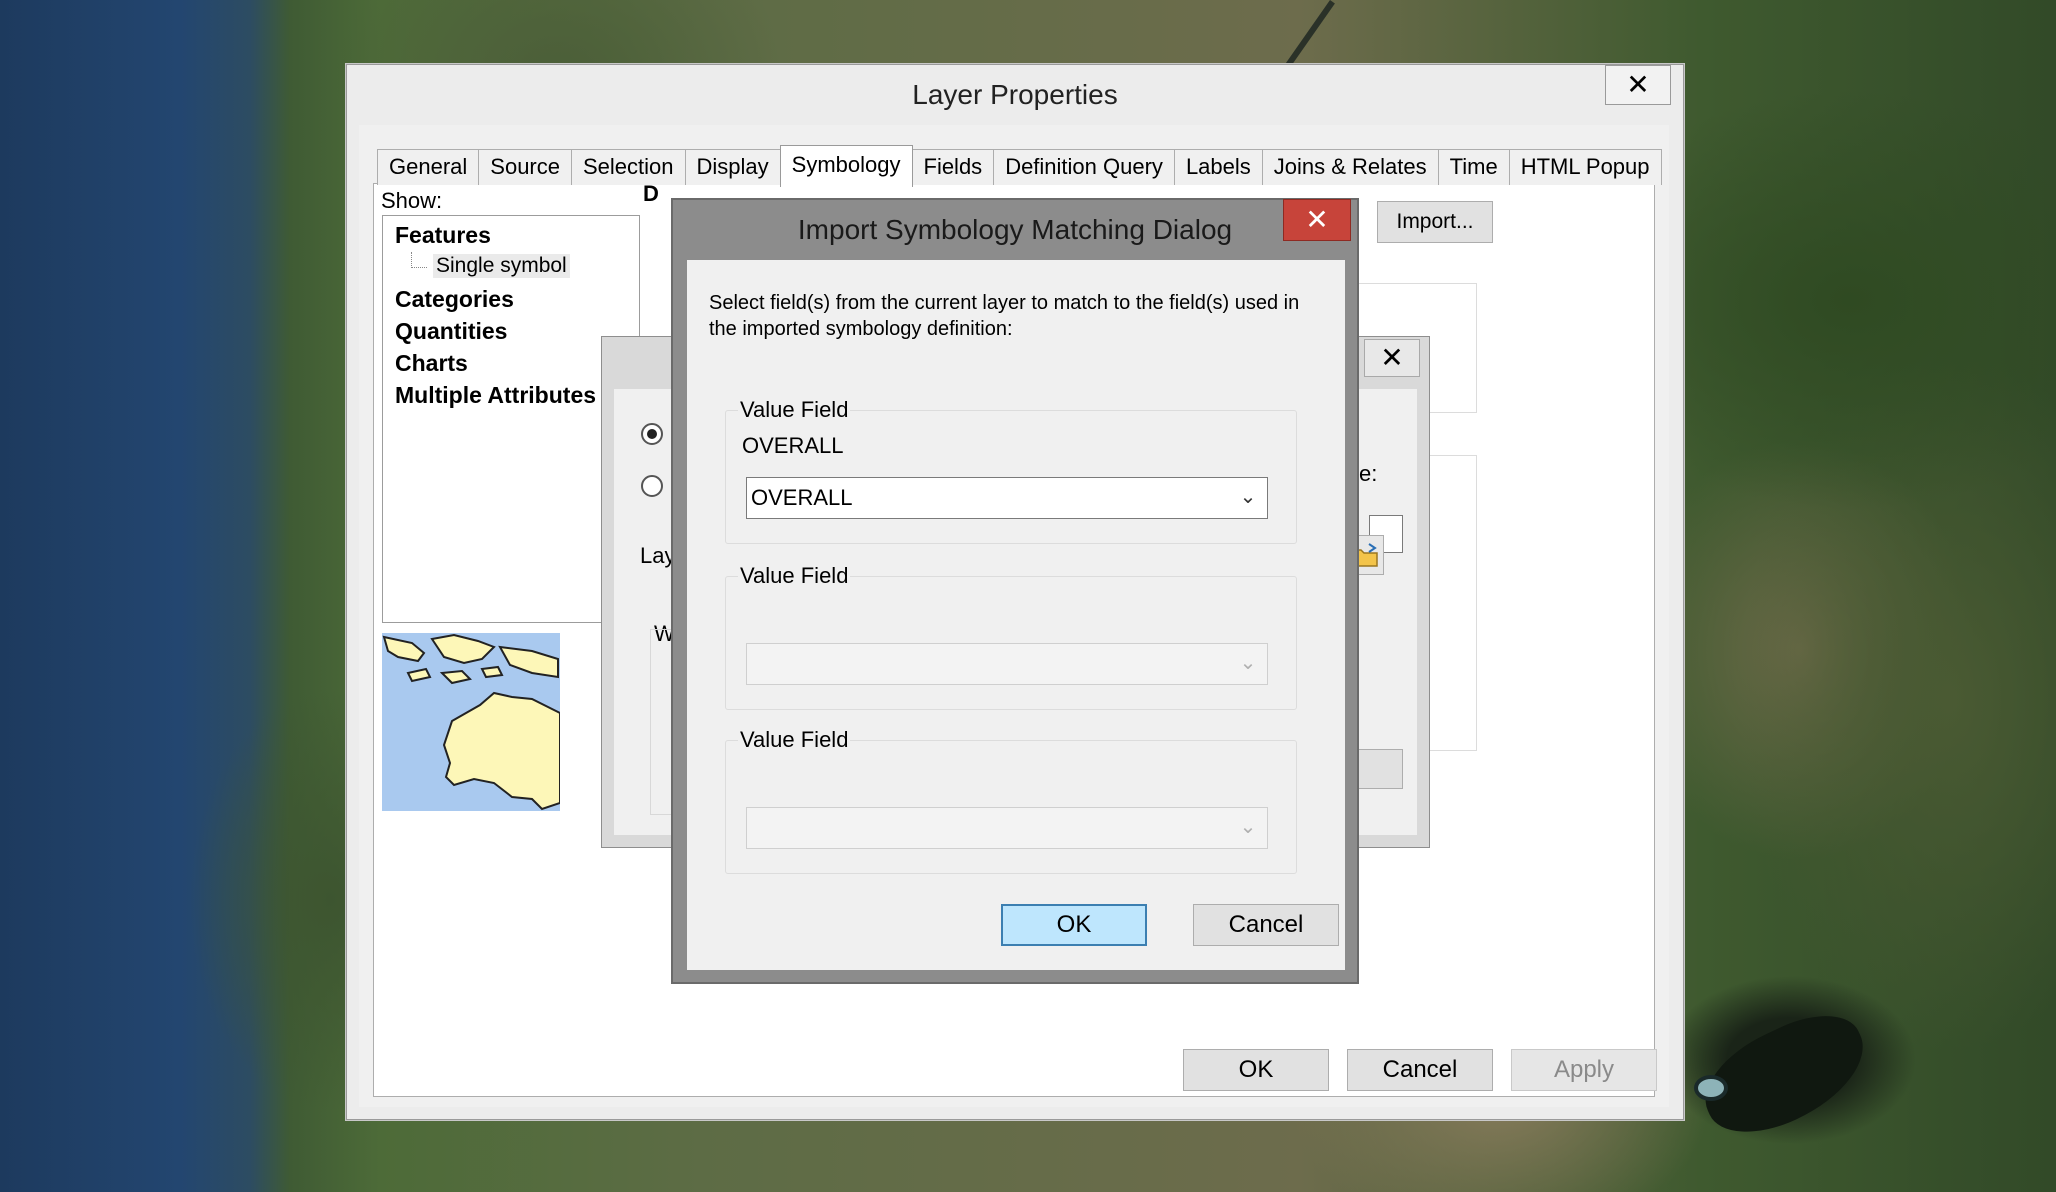 This screenshot has height=1192, width=2056. Describe the element at coordinates (451, 331) in the screenshot. I see `tree-item-quantities: Quantities` at that location.